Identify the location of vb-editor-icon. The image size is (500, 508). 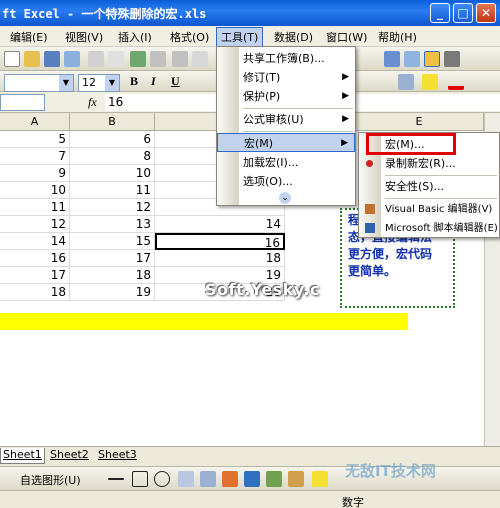
(370, 209).